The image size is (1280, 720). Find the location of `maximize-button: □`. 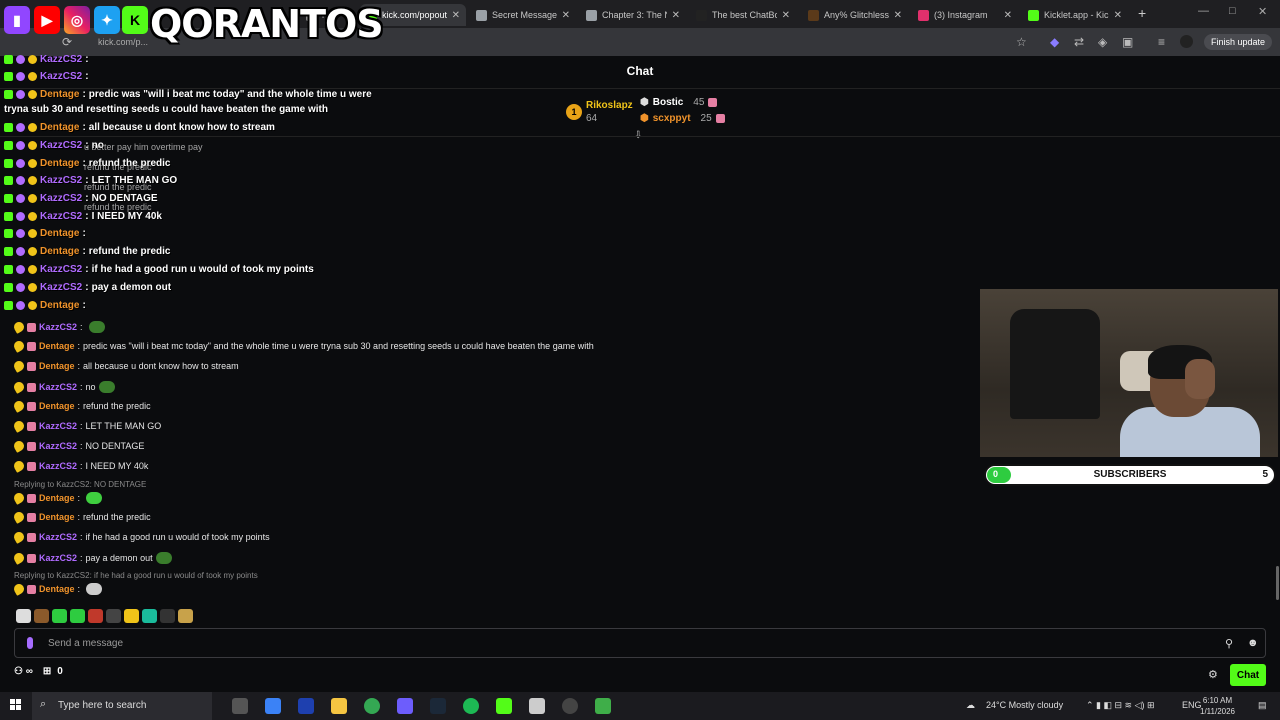

maximize-button: □ is located at coordinates (1232, 11).